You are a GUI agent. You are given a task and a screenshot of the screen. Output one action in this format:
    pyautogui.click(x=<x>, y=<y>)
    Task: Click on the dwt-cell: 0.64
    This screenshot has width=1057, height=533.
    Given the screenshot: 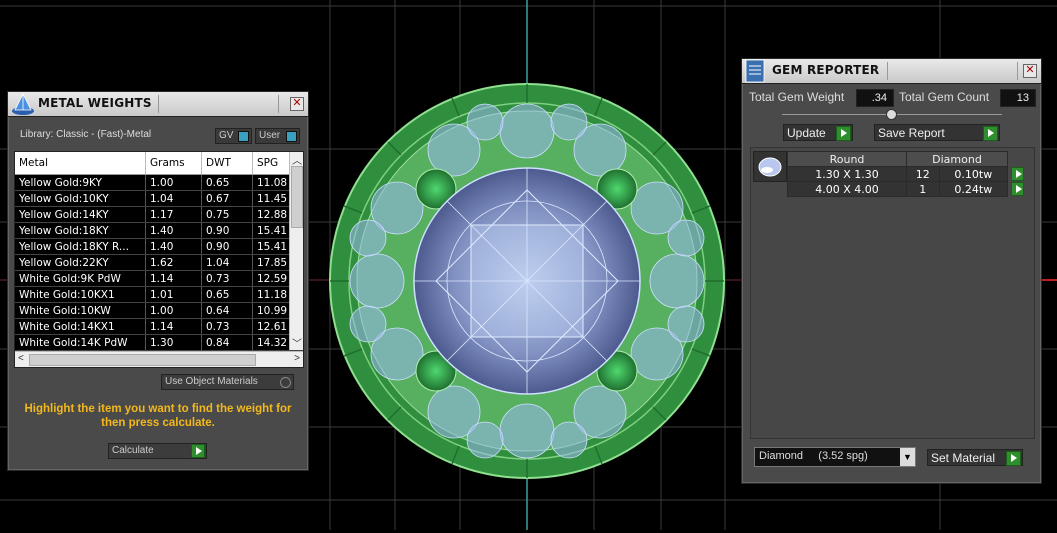 What is the action you would take?
    pyautogui.click(x=227, y=310)
    